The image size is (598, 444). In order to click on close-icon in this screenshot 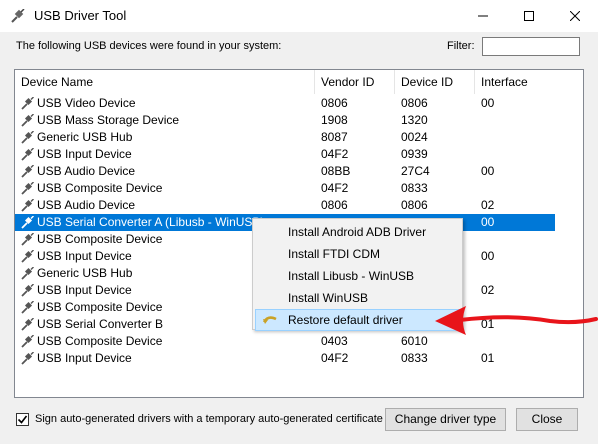, I will do `click(575, 16)`.